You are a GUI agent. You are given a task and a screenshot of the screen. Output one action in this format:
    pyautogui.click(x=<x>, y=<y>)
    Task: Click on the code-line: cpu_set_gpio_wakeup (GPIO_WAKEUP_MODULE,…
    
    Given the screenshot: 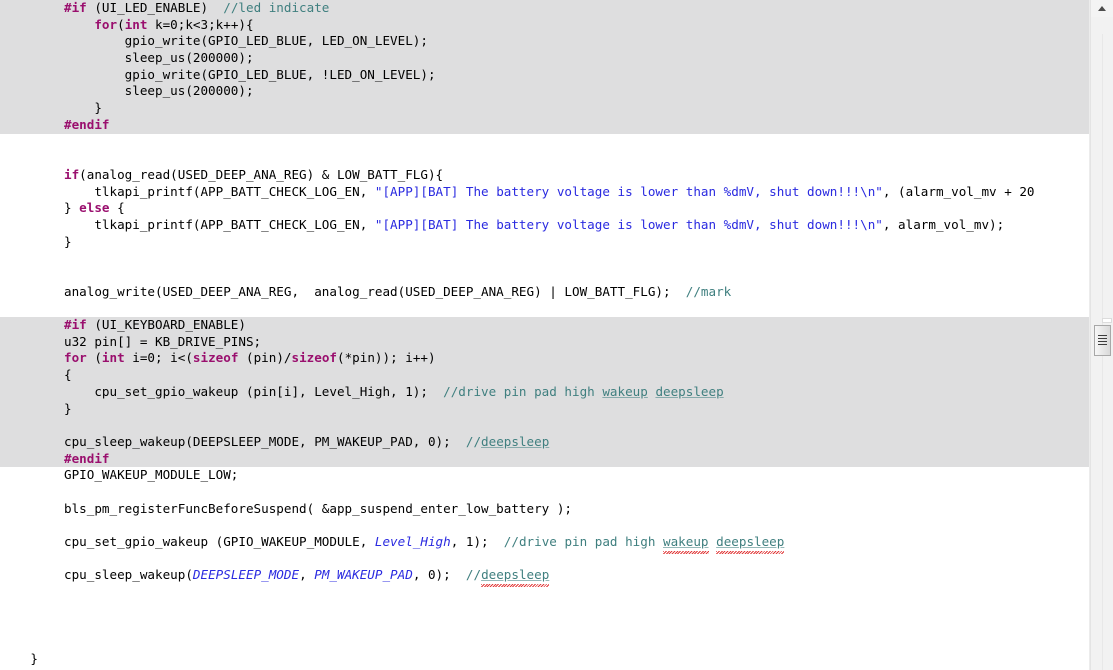 What is the action you would take?
    pyautogui.click(x=545, y=544)
    